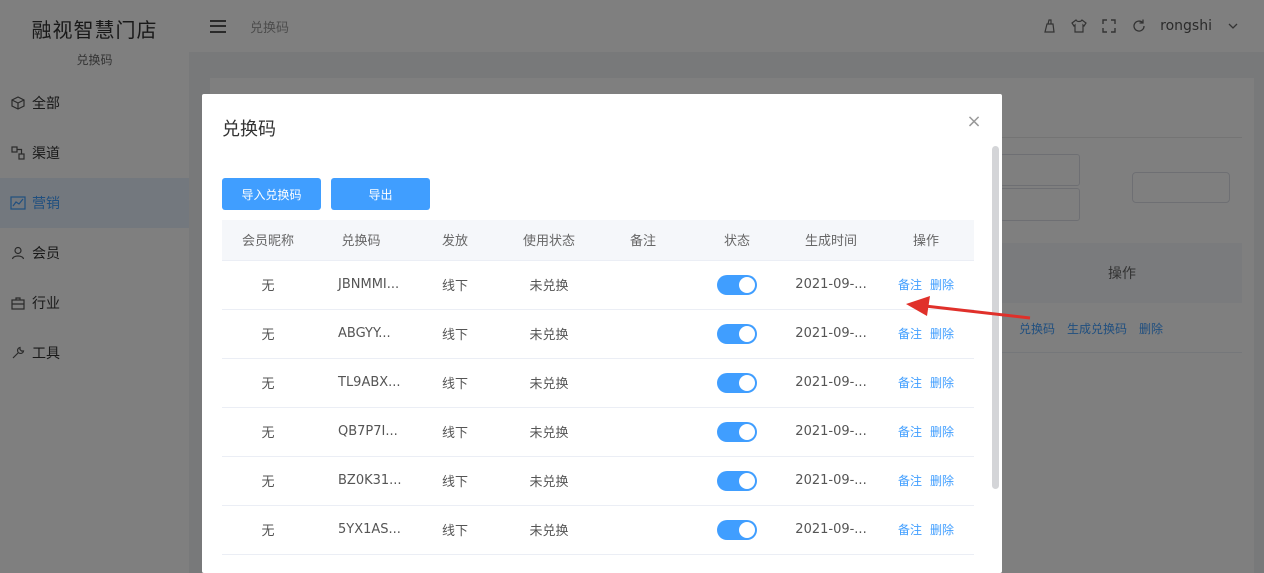 This screenshot has height=573, width=1264. I want to click on table-row: 无 JBNMMI... 线下 未兑换 2021-09-... 备注 删除, so click(598, 285).